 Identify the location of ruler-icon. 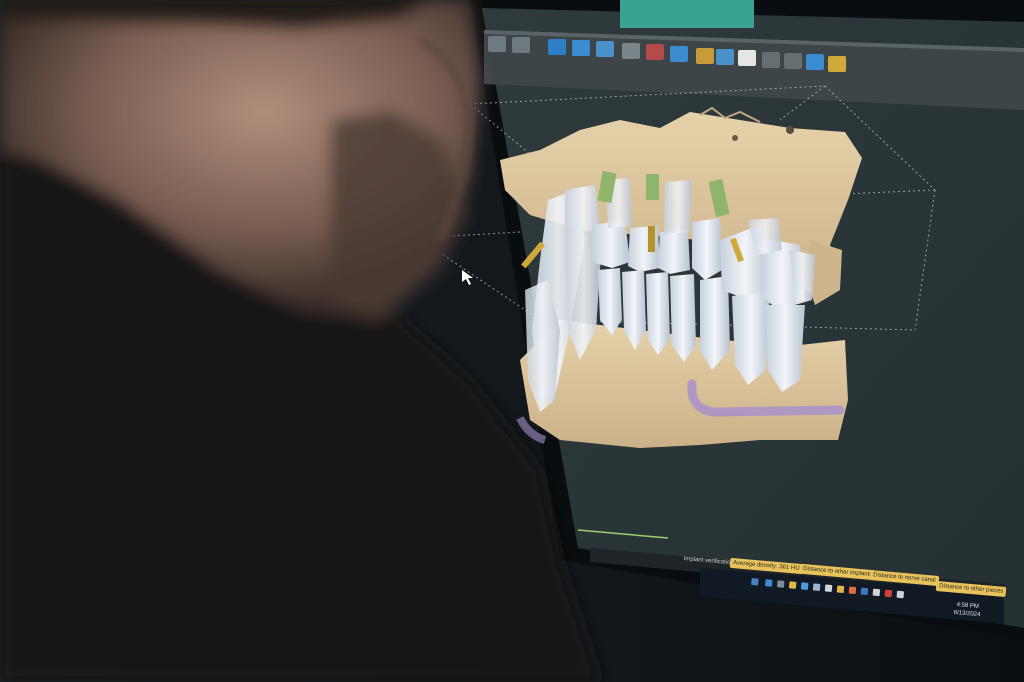
(837, 64).